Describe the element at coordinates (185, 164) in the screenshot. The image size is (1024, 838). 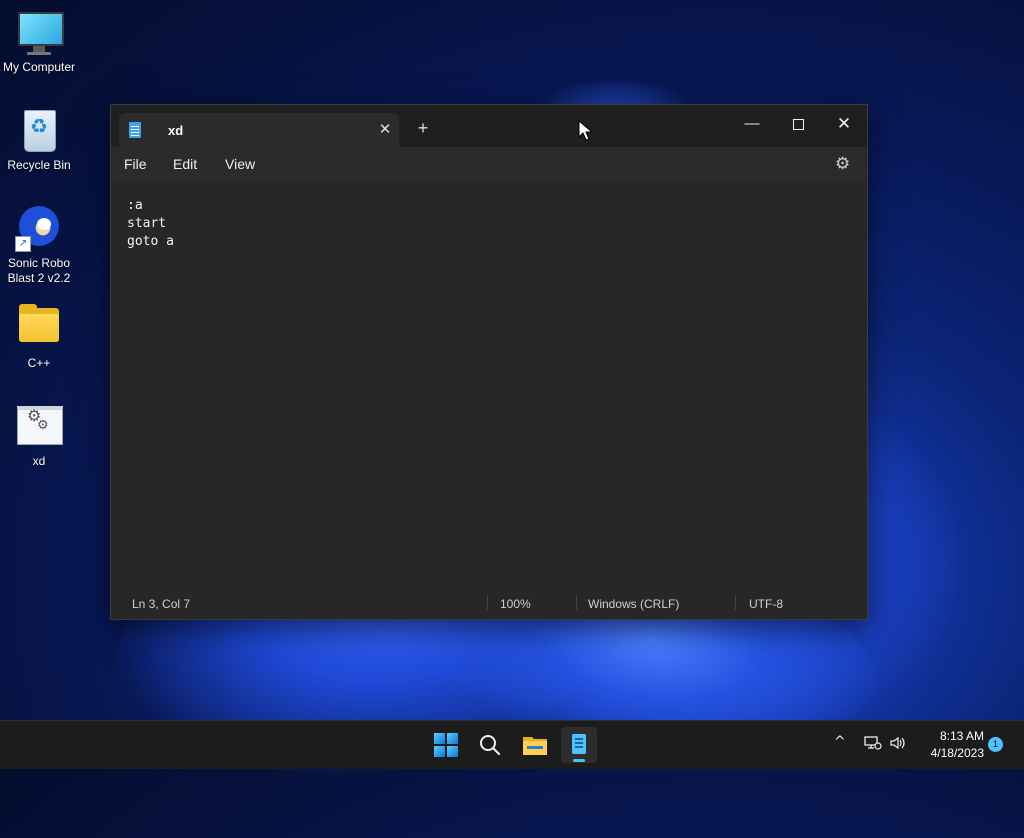
I see `menu-edit: Edit` at that location.